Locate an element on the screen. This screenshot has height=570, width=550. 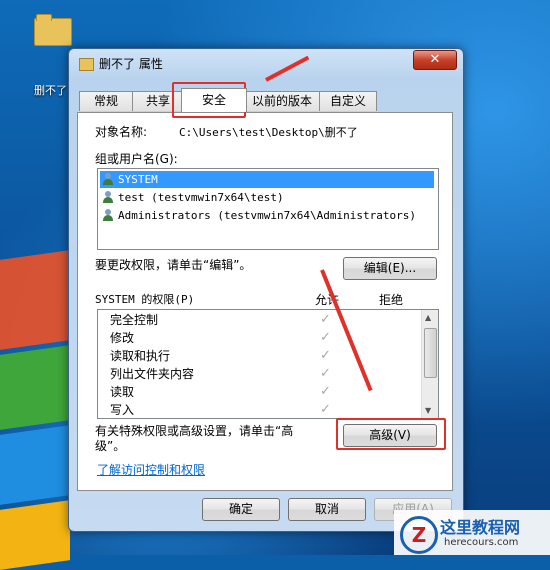
edit-hint: 要更改权限，请单击“编辑”。 is located at coordinates (173, 265).